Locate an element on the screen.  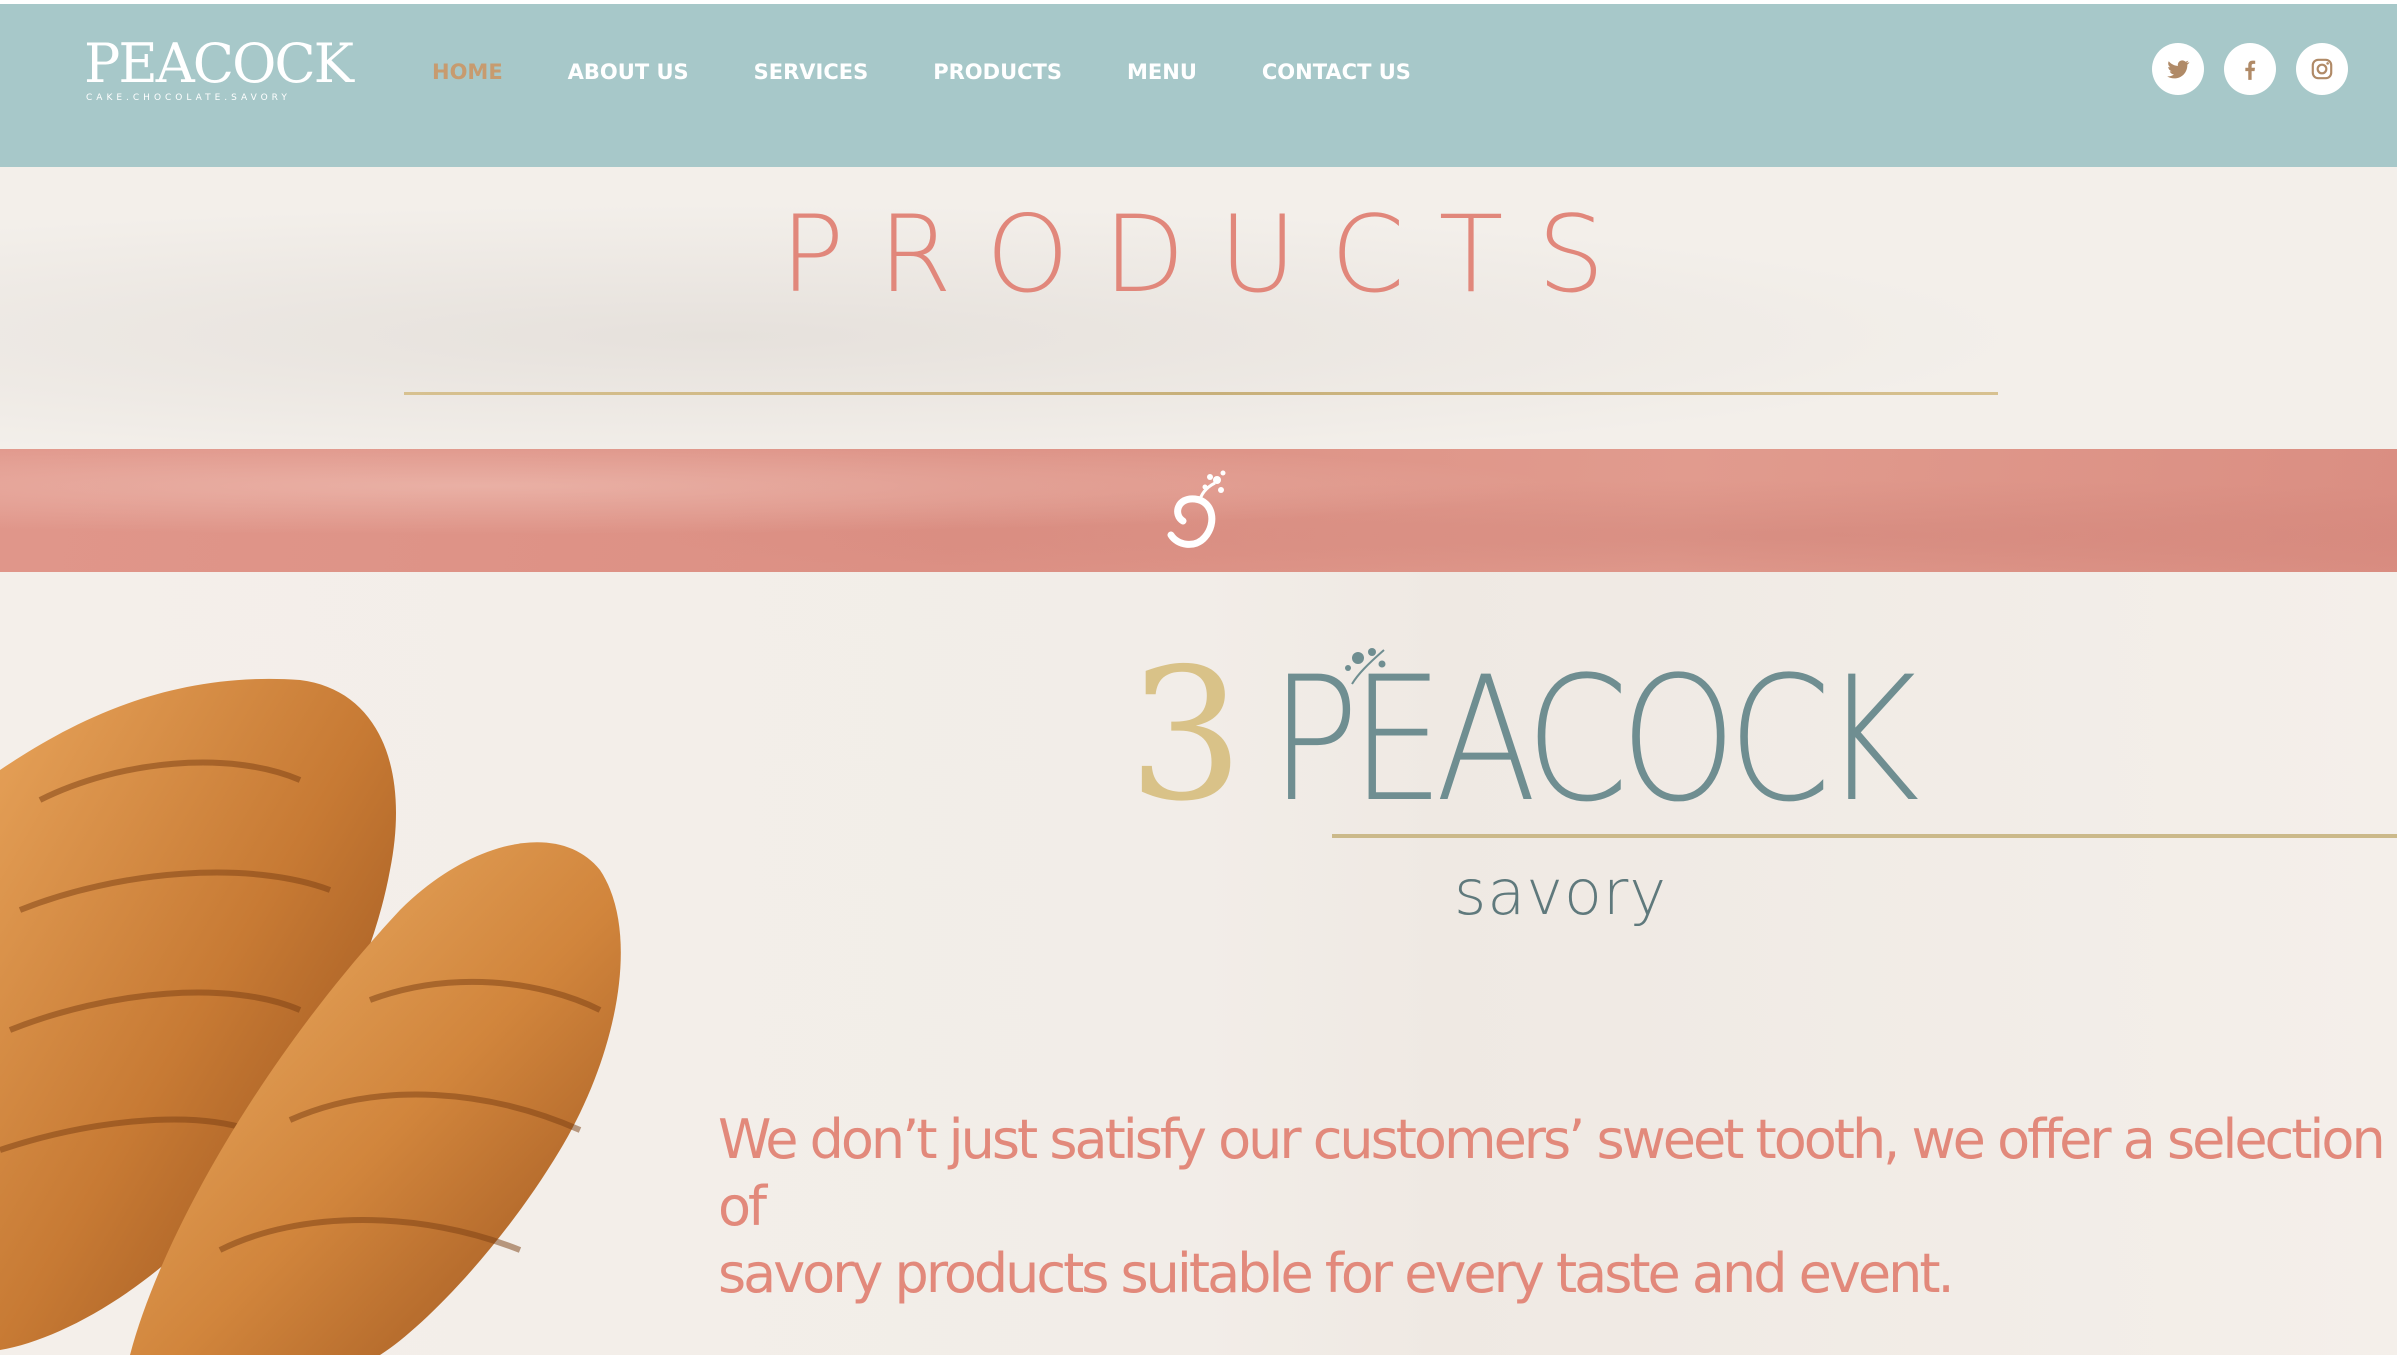
title-divider is located at coordinates (1201, 393).